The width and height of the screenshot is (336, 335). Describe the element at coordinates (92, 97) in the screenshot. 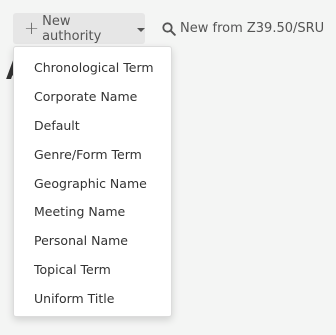

I see `menu-item-corporate-name: Corporate Name` at that location.